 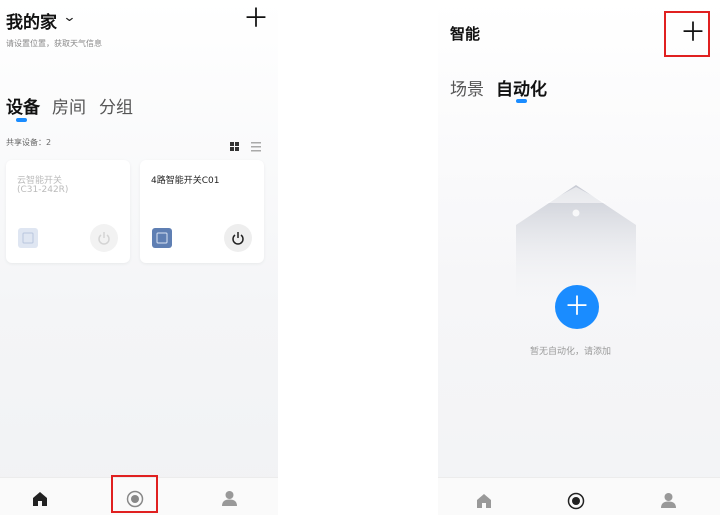 I want to click on add-device-icon: ＋, so click(x=256, y=19).